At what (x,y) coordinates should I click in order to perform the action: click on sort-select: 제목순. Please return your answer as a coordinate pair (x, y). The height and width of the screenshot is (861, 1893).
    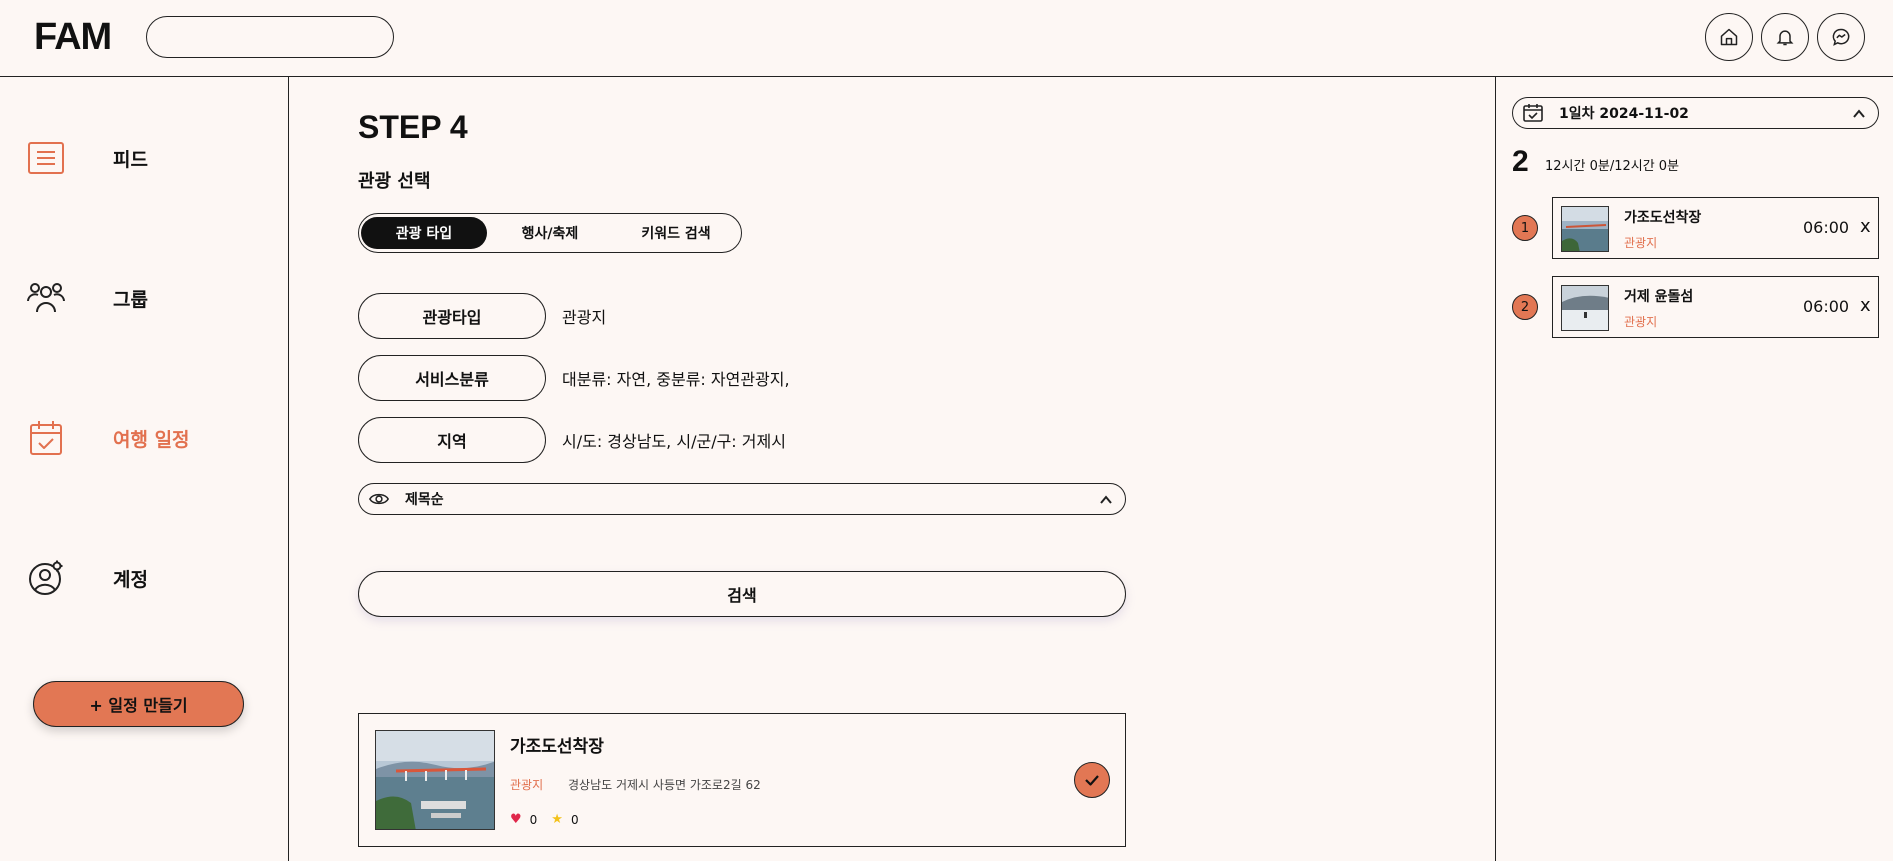
    Looking at the image, I should click on (742, 499).